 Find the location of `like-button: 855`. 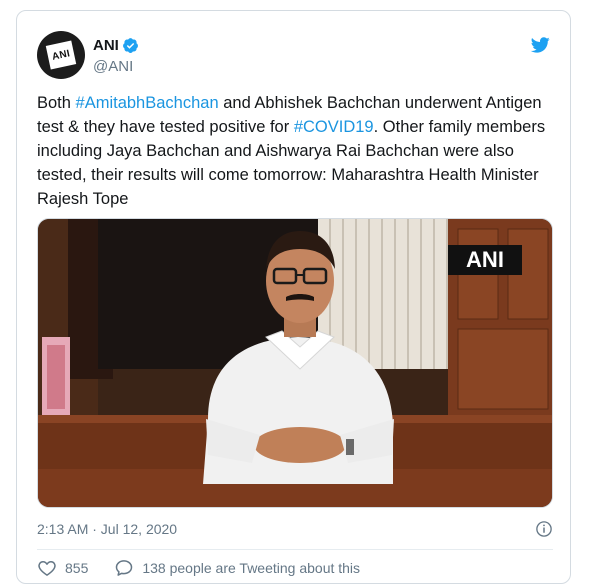

like-button: 855 is located at coordinates (62, 568).